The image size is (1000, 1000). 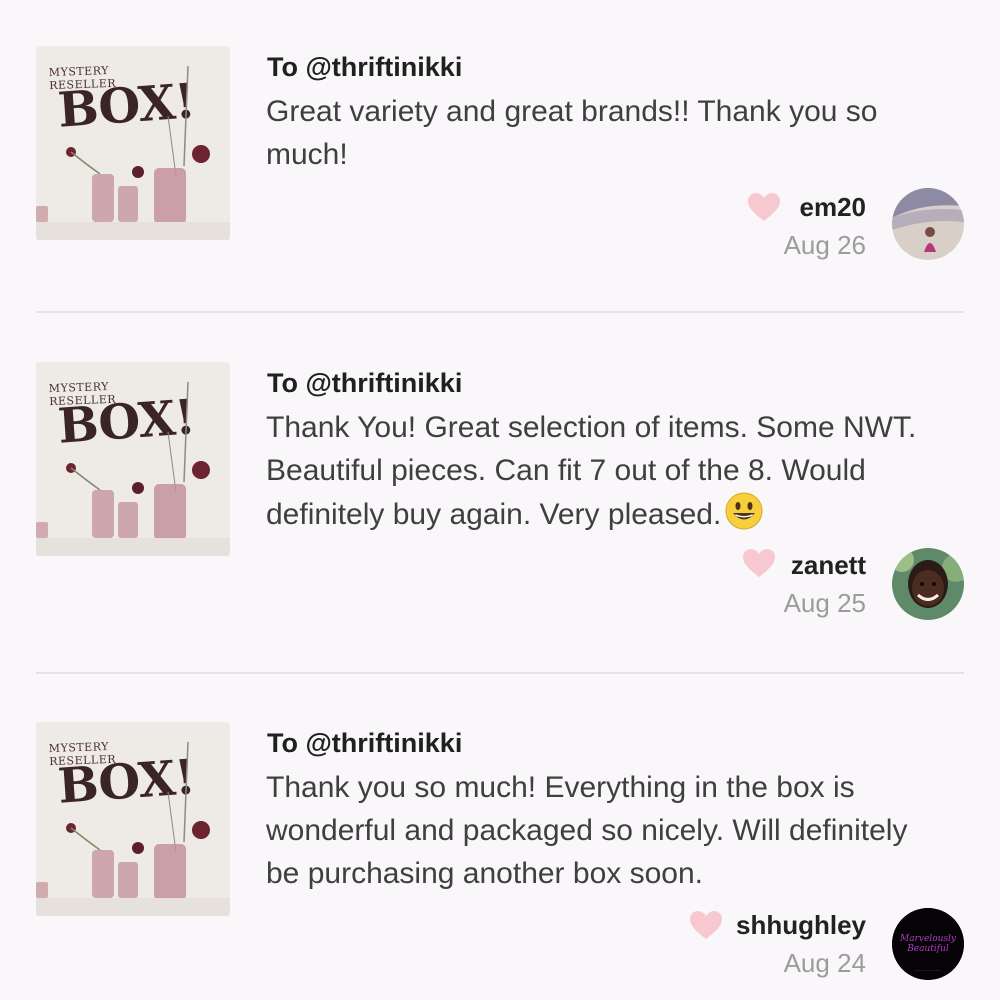 What do you see at coordinates (927, 949) in the screenshot?
I see `svg-text: Beautiful` at bounding box center [927, 949].